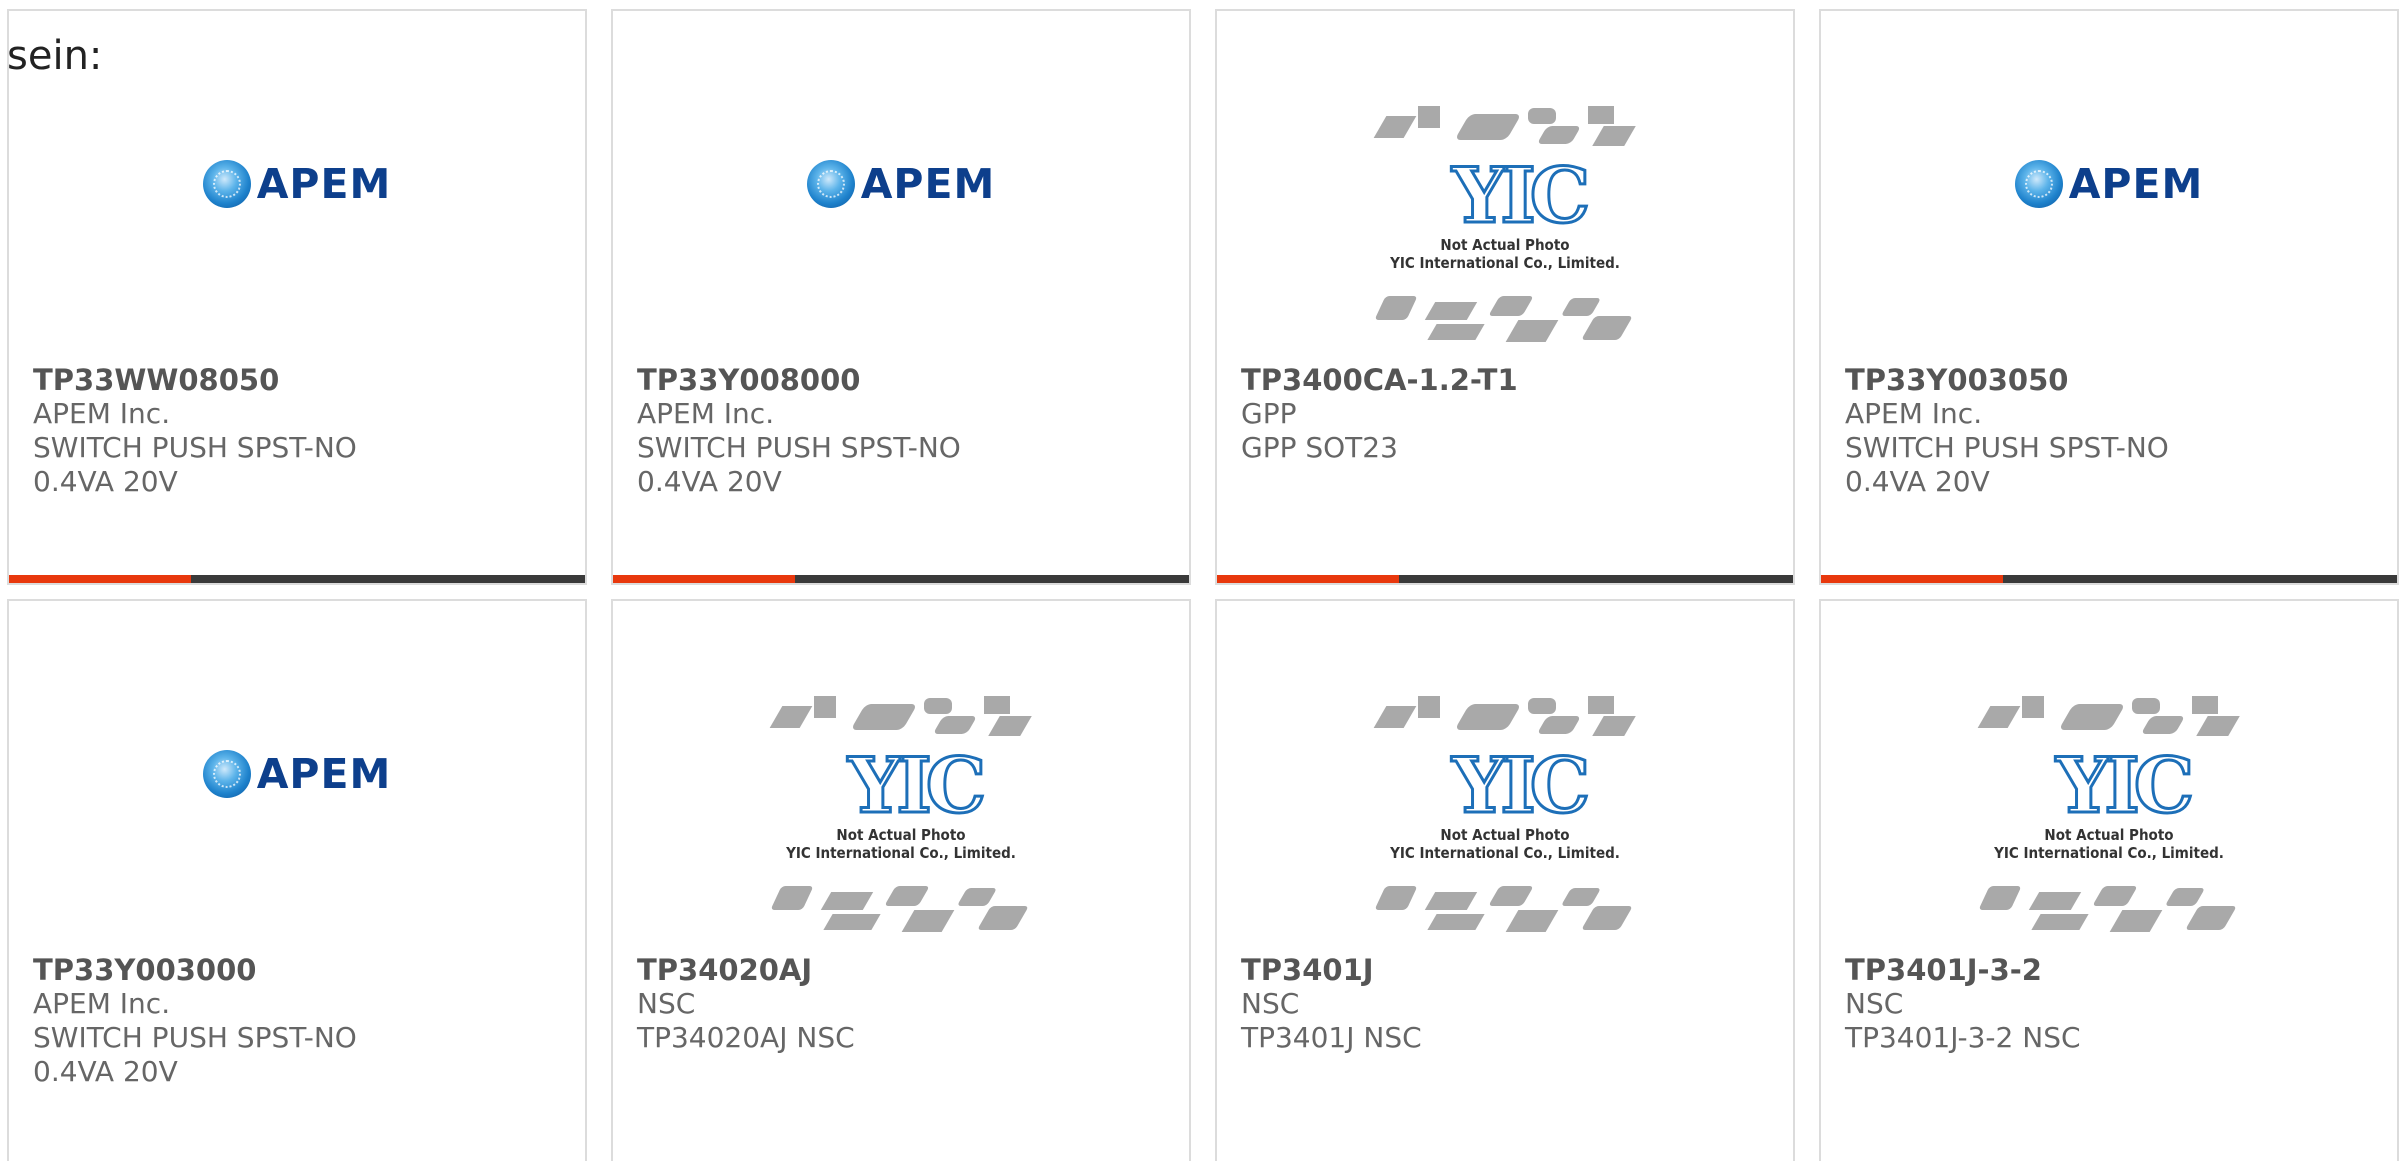 The height and width of the screenshot is (1161, 2400). I want to click on description: TP34020AJ NSC, so click(746, 1037).